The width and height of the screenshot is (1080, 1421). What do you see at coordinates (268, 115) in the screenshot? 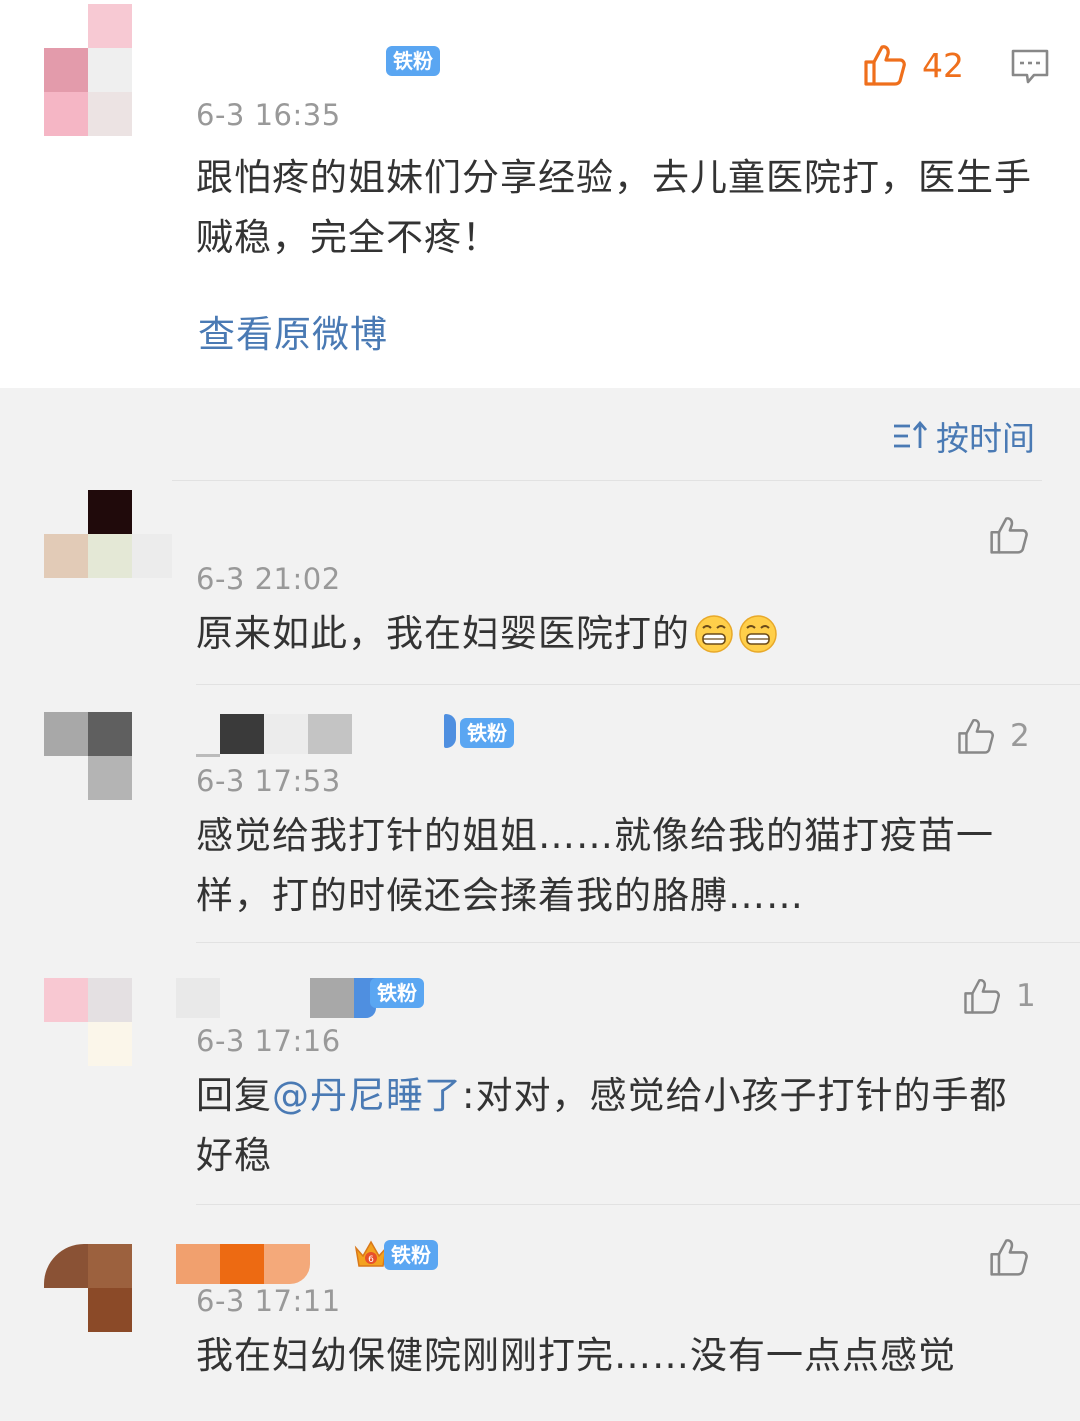
I see `timestamp: 6-3 16:35` at bounding box center [268, 115].